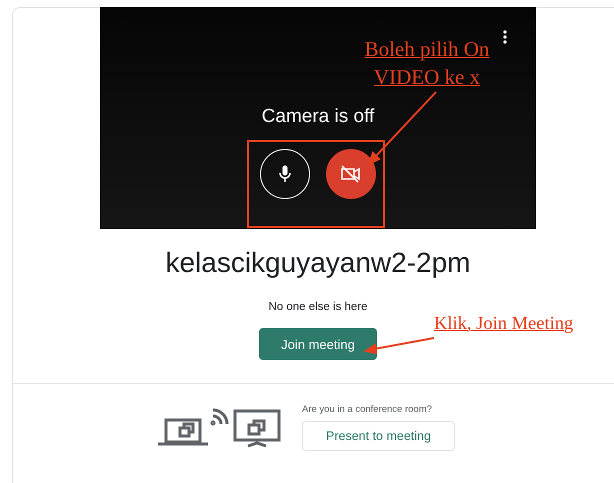 This screenshot has height=483, width=614. I want to click on annotation-arrow, so click(398, 345).